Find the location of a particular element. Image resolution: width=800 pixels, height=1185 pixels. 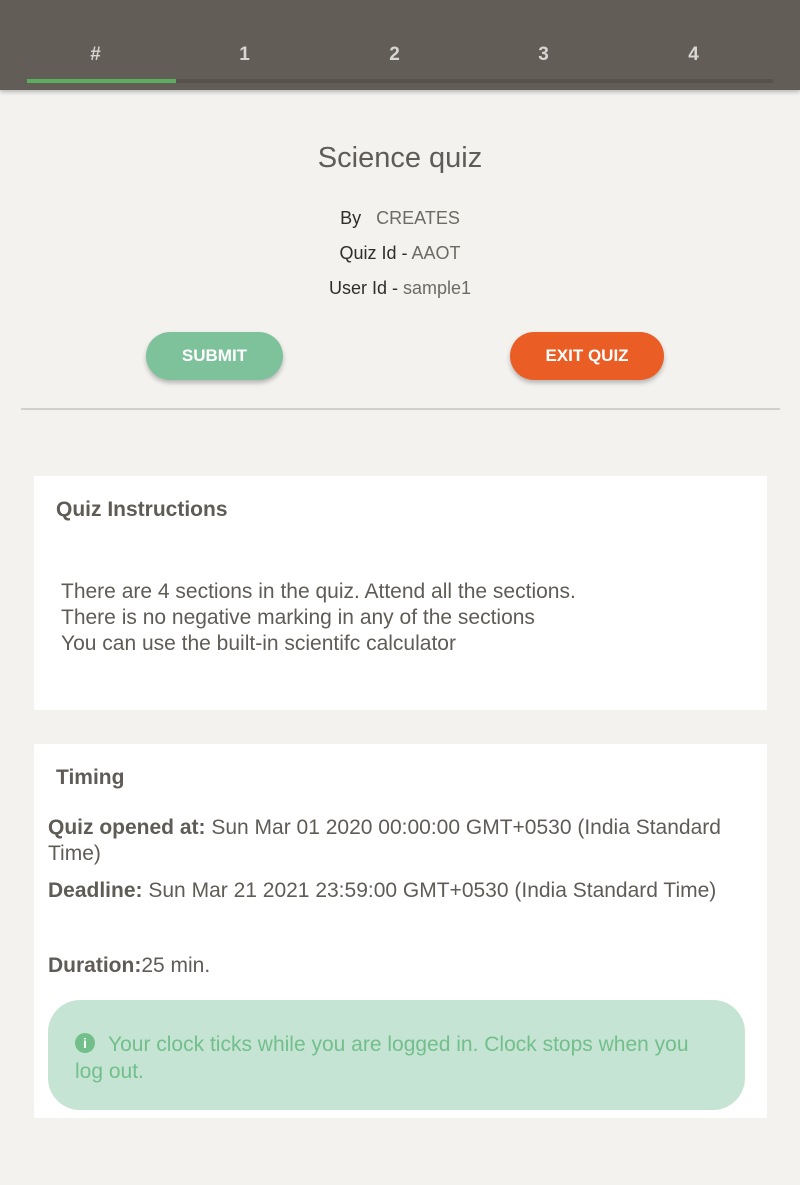

tab-overview: # is located at coordinates (95, 57).